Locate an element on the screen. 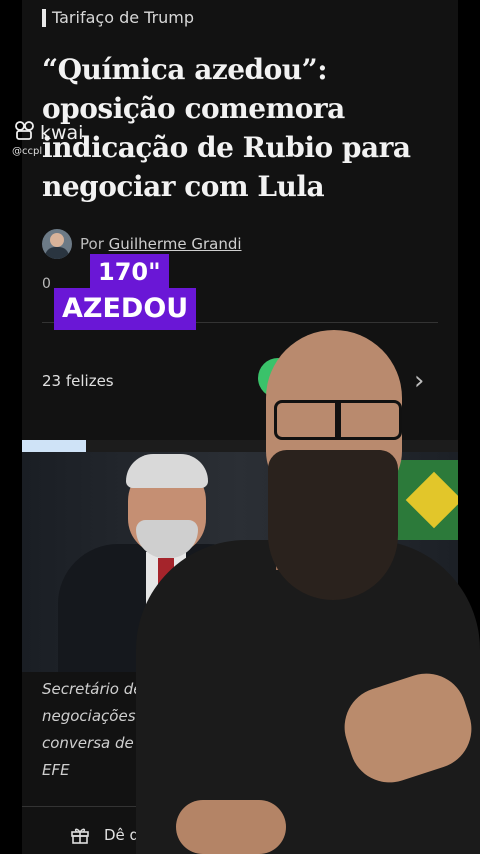 The height and width of the screenshot is (854, 480). headline-line: negociar com Lula is located at coordinates (183, 186).